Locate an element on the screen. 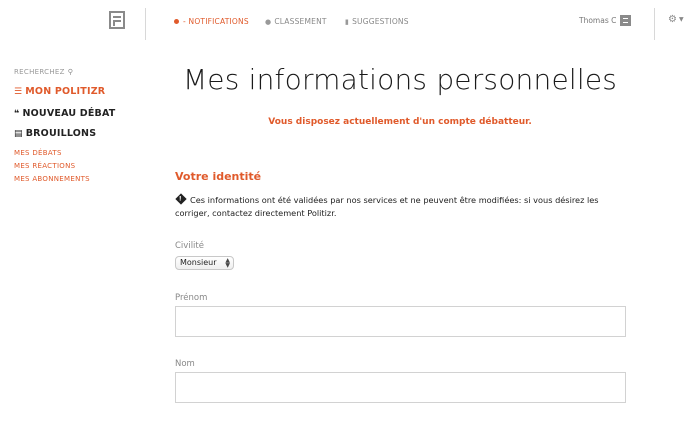  chevron-down-icon: ▼ is located at coordinates (681, 19).